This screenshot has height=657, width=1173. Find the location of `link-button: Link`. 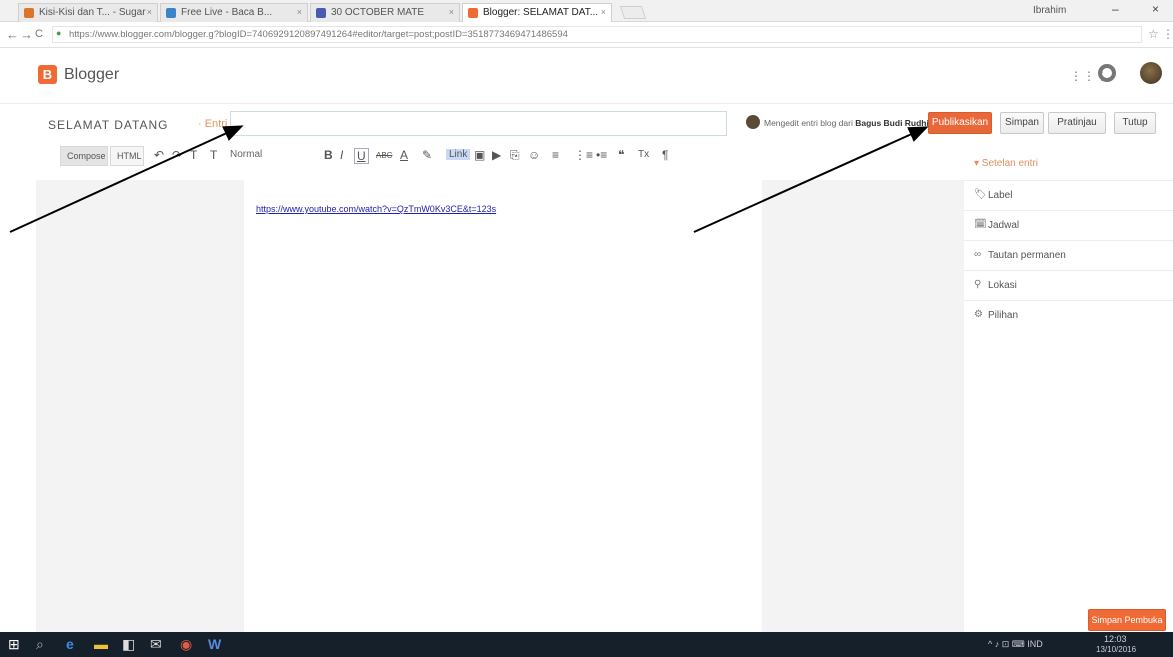

link-button: Link is located at coordinates (458, 154).